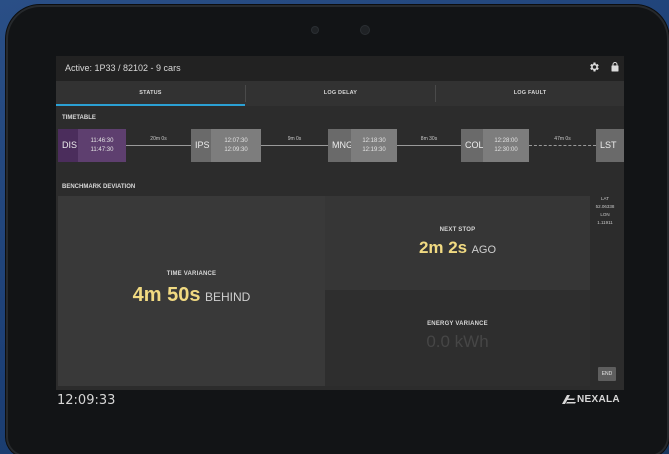 This screenshot has width=669, height=454. I want to click on next-stop-number: 2m 2s, so click(443, 247).